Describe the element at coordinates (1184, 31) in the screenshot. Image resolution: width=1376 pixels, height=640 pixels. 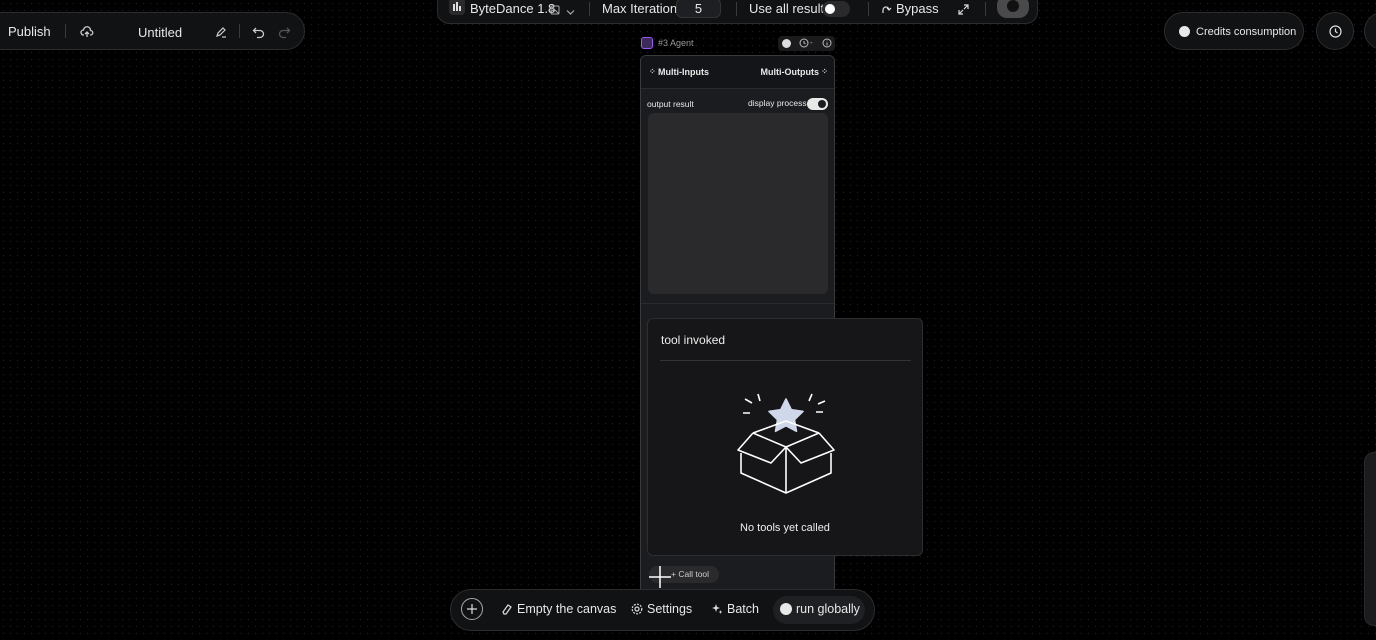
I see `coin-icon` at that location.